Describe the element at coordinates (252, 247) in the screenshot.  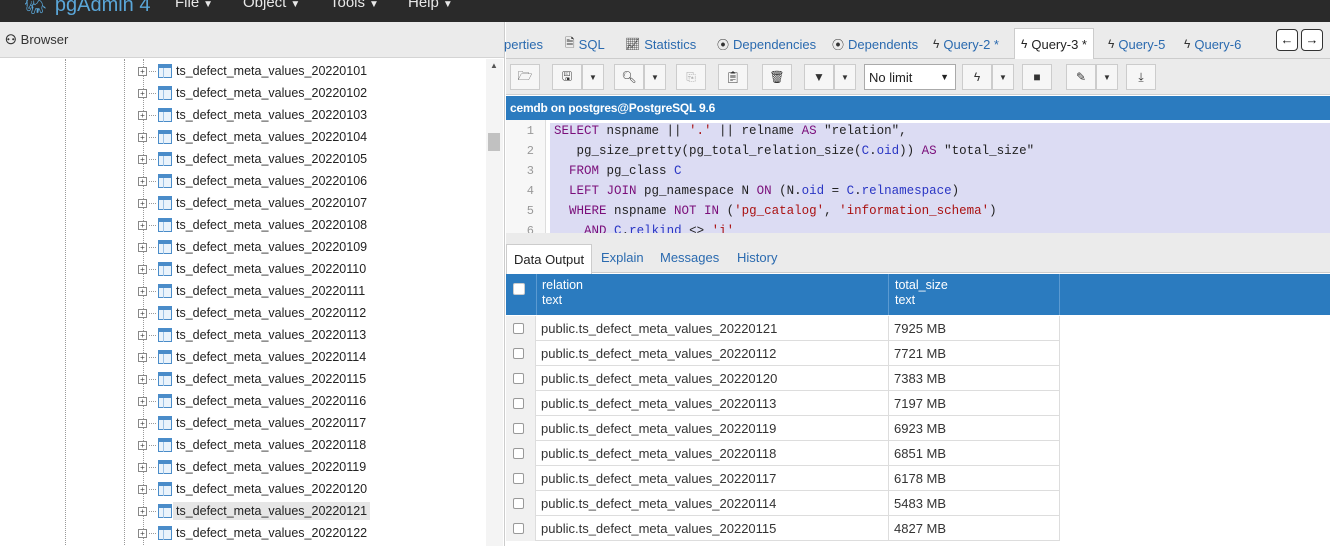
I see `tree-item: + ts_defect_meta_values_20220109` at that location.